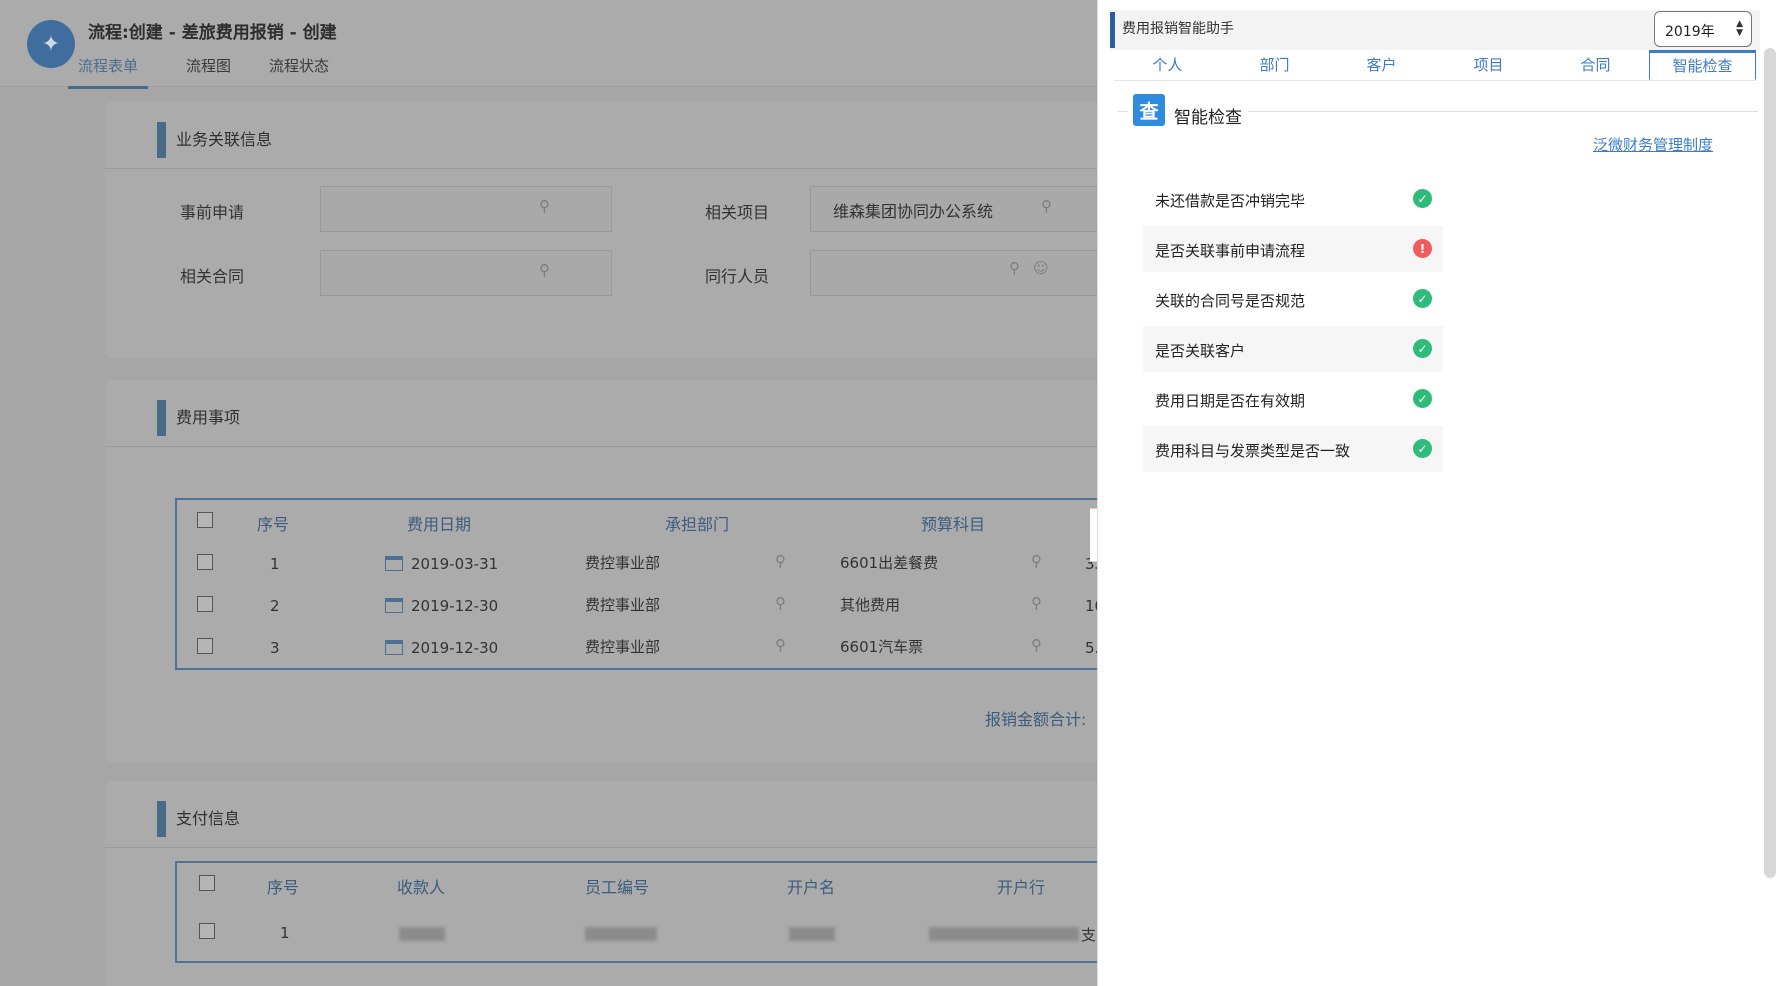  What do you see at coordinates (1230, 301) in the screenshot?
I see `check-label: 关联的合同号是否规范` at bounding box center [1230, 301].